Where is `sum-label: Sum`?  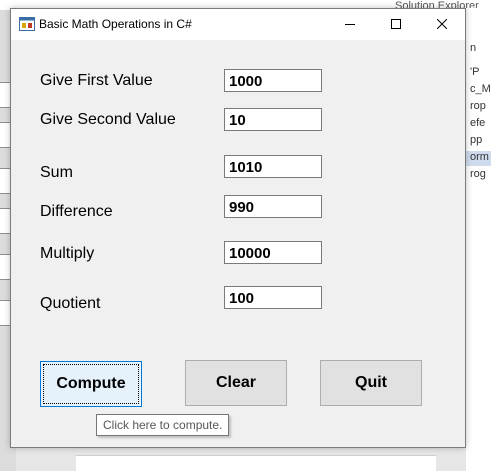
sum-label: Sum is located at coordinates (56, 172).